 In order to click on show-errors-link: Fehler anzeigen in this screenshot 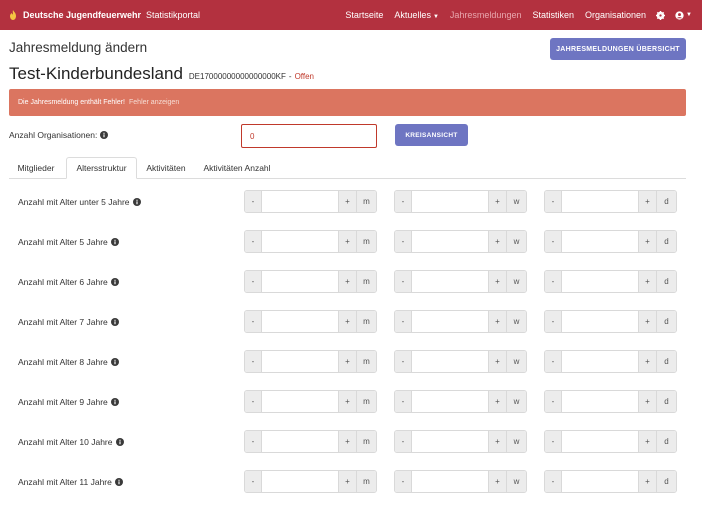, I will do `click(154, 102)`.